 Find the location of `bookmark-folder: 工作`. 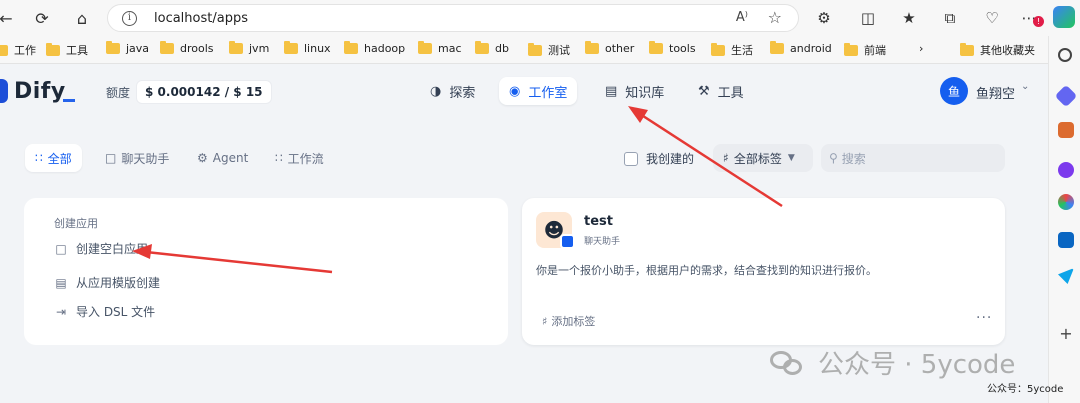

bookmark-folder: 工作 is located at coordinates (18, 50).